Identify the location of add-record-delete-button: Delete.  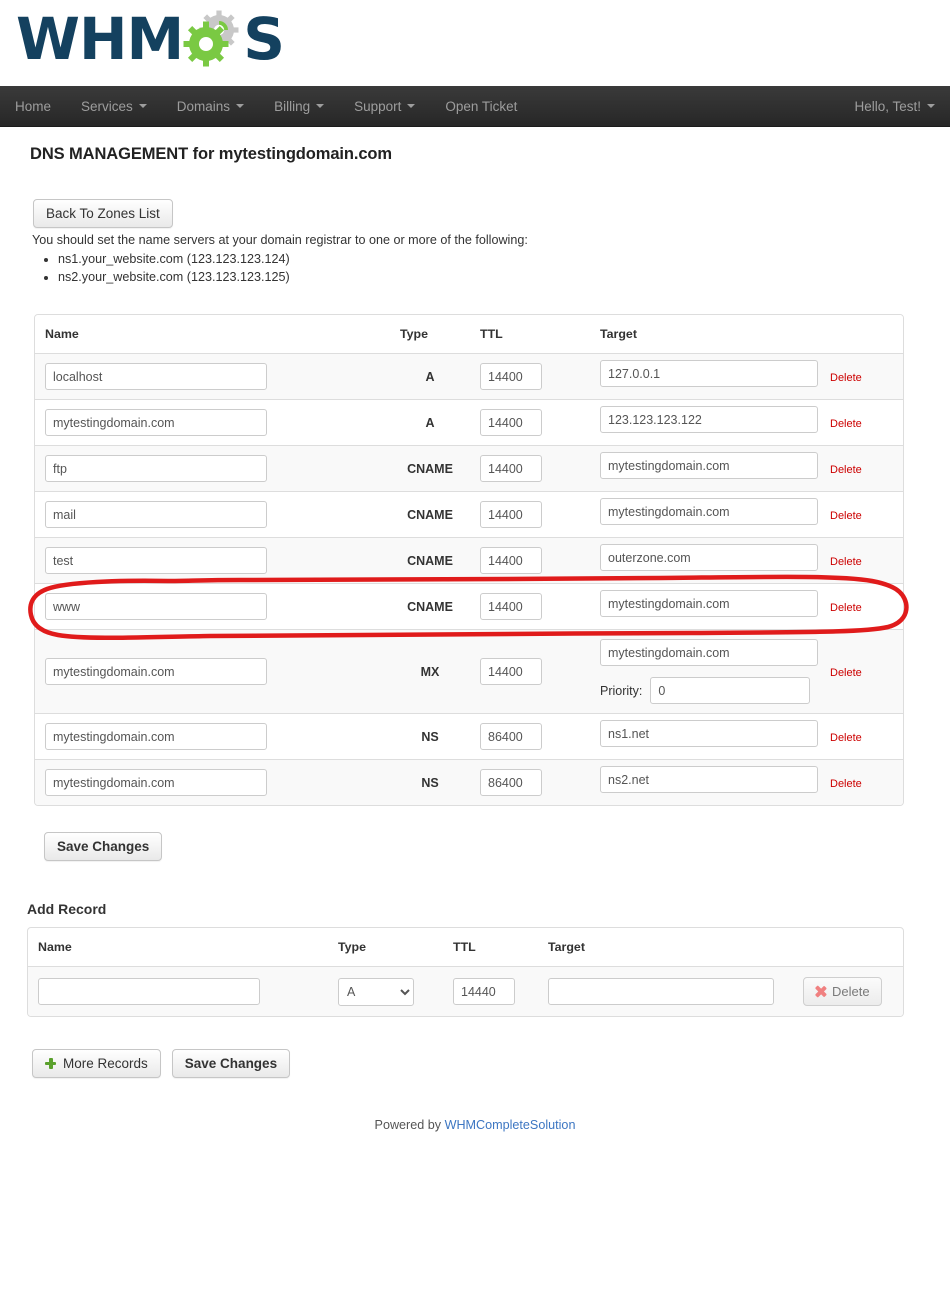
(842, 991).